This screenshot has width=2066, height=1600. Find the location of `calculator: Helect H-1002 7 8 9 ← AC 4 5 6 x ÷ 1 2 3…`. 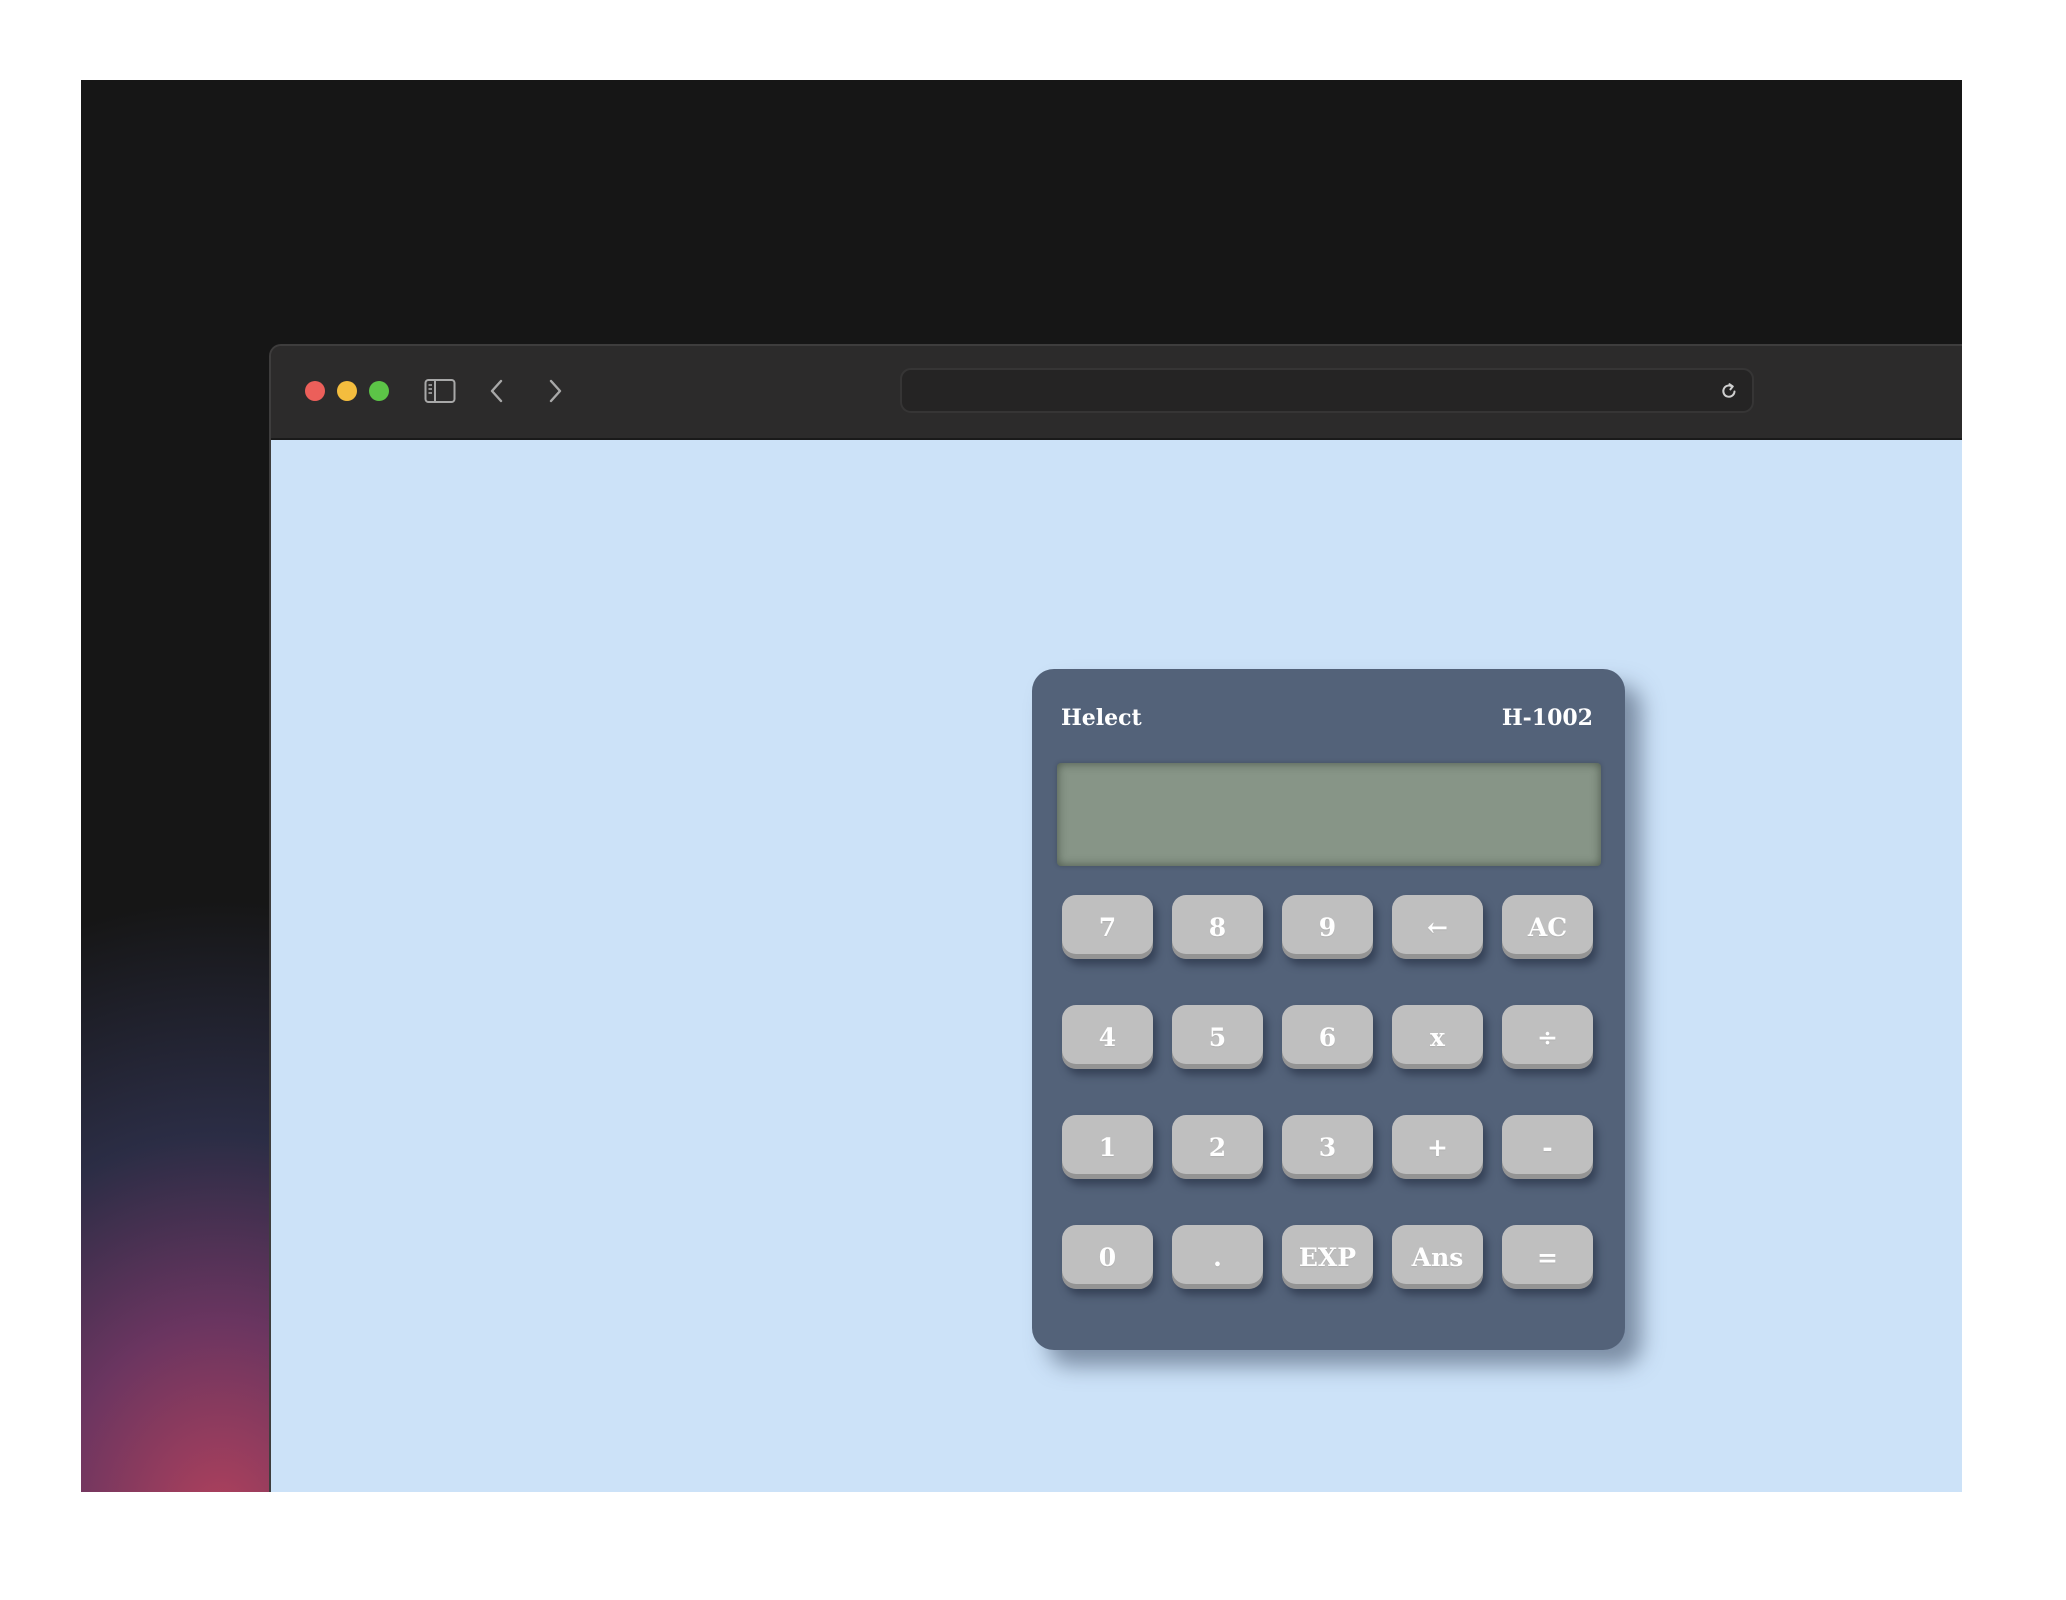

calculator: Helect H-1002 7 8 9 ← AC 4 5 6 x ÷ 1 2 3… is located at coordinates (1328, 1009).